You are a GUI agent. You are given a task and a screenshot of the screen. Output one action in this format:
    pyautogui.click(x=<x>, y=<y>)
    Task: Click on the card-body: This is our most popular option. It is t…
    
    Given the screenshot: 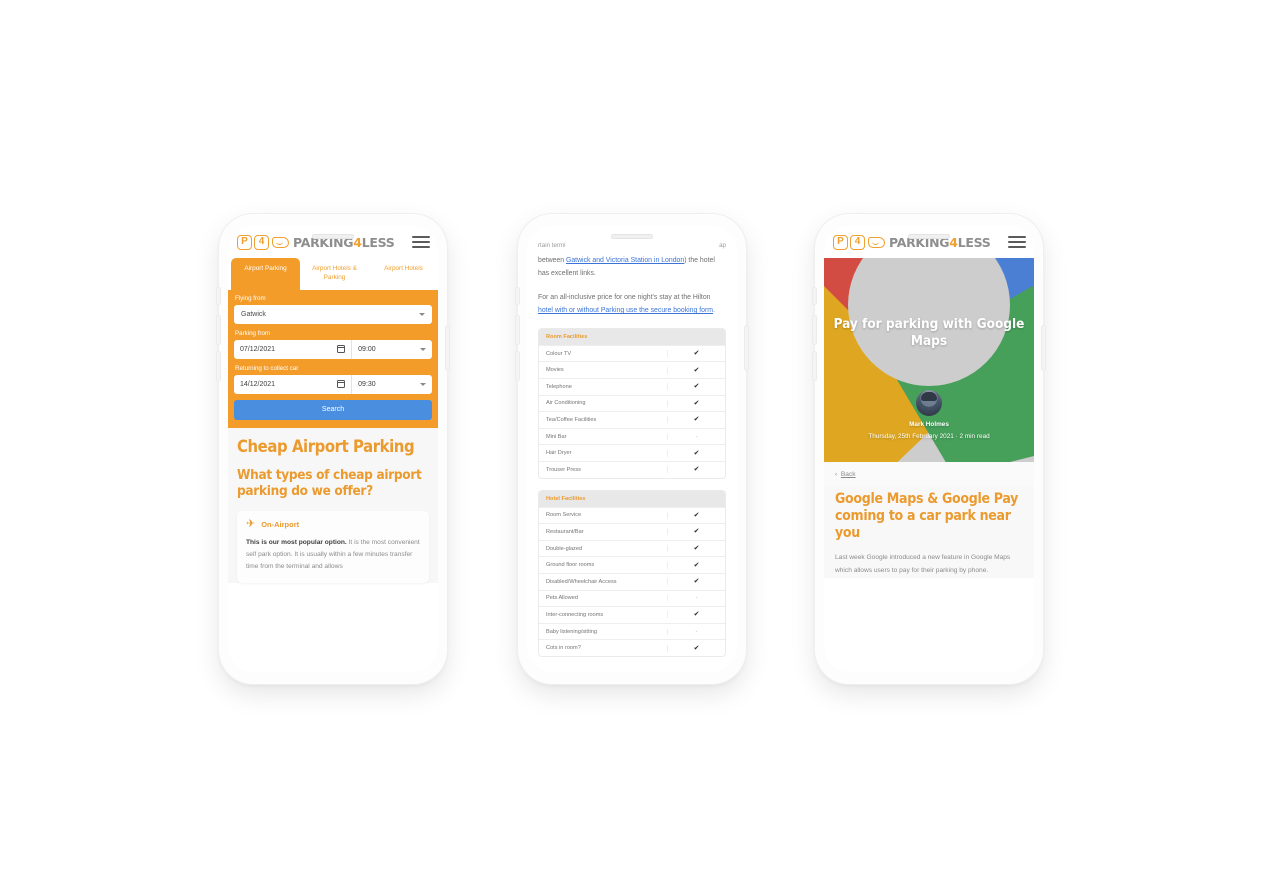 What is the action you would take?
    pyautogui.click(x=333, y=555)
    